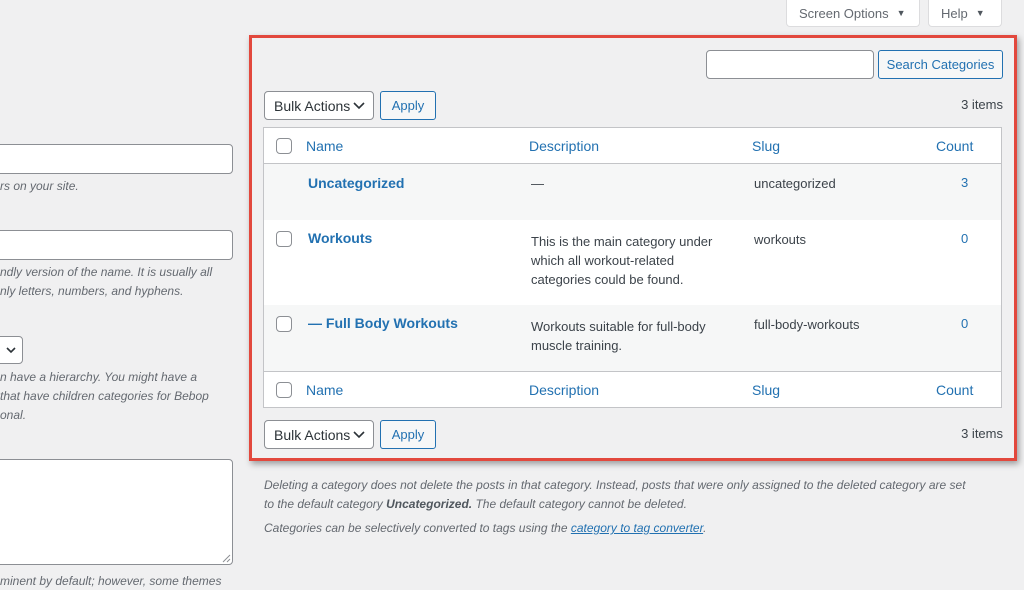 This screenshot has width=1024, height=590. I want to click on category-to-tag-converter-link: category to tag converter, so click(637, 528).